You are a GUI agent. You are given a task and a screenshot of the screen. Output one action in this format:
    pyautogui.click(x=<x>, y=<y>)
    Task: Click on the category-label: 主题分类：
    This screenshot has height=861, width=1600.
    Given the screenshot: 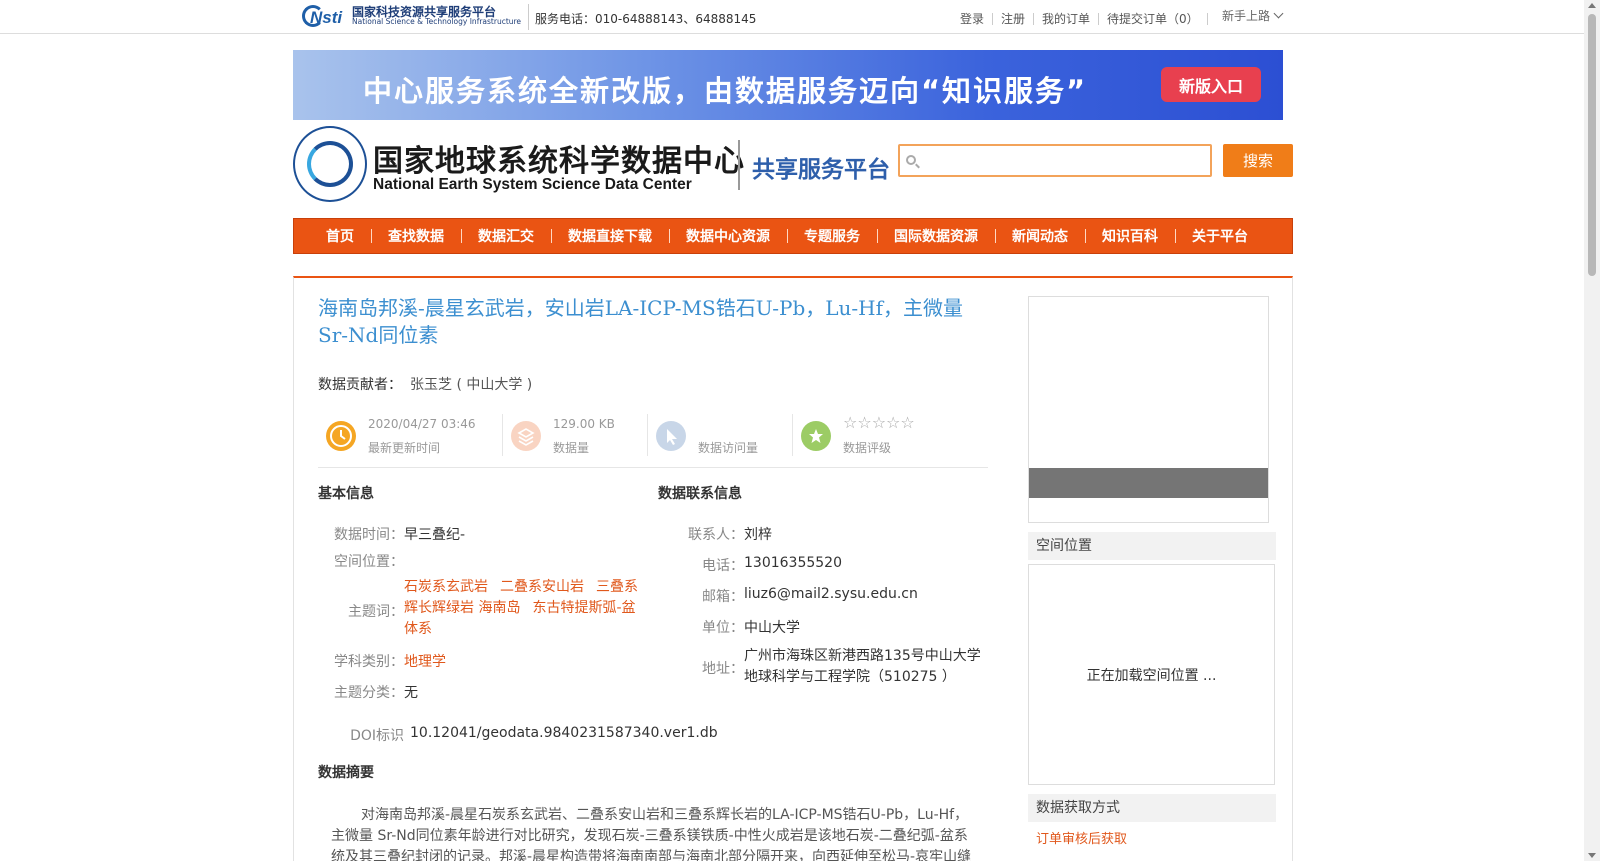 What is the action you would take?
    pyautogui.click(x=369, y=693)
    